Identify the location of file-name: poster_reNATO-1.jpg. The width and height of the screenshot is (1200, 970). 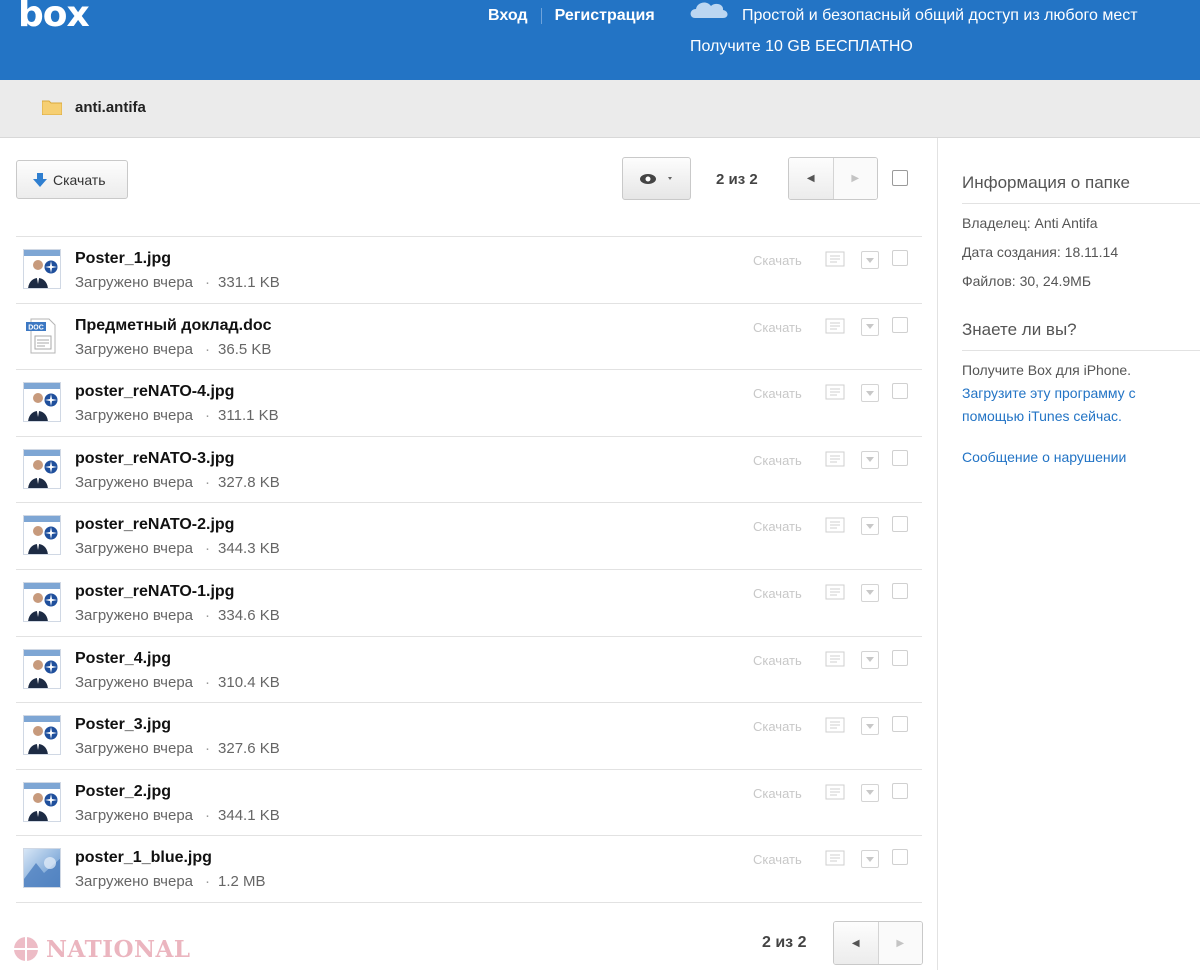
(154, 592).